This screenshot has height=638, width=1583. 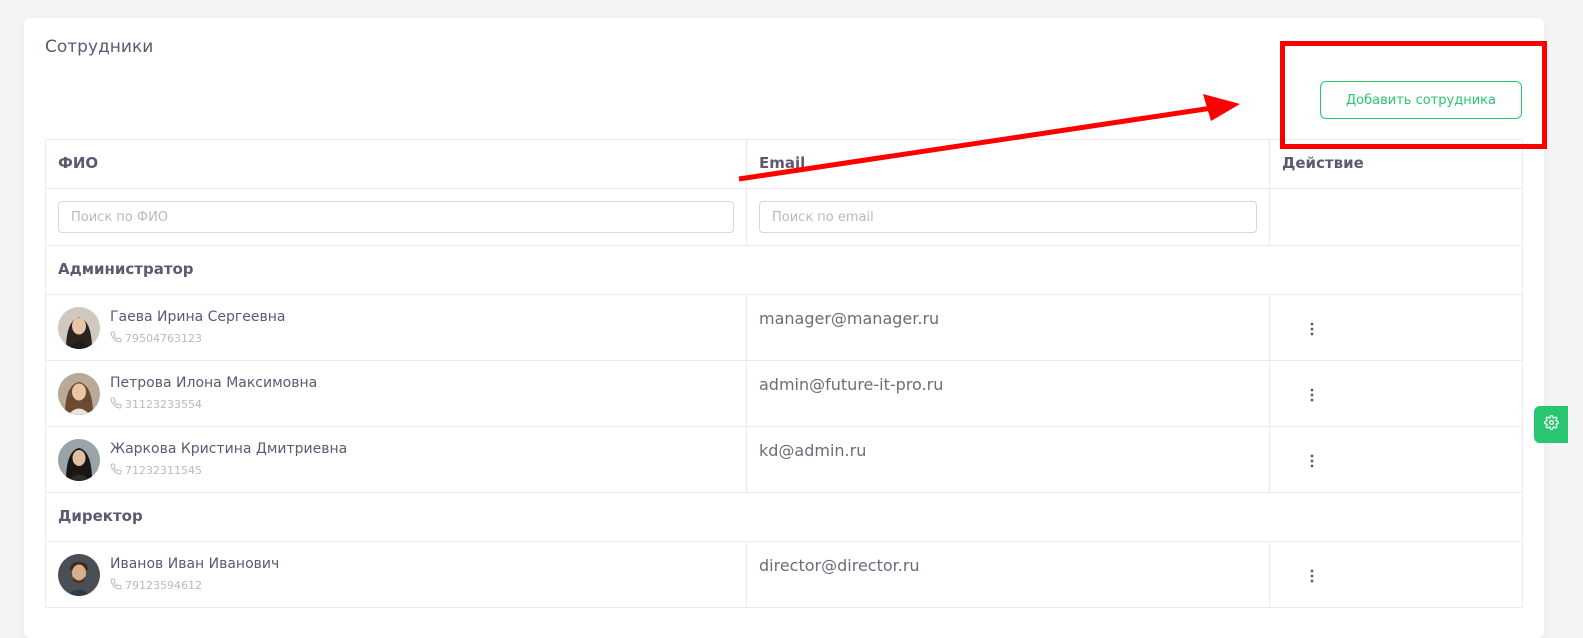 I want to click on gear-icon, so click(x=1551, y=424).